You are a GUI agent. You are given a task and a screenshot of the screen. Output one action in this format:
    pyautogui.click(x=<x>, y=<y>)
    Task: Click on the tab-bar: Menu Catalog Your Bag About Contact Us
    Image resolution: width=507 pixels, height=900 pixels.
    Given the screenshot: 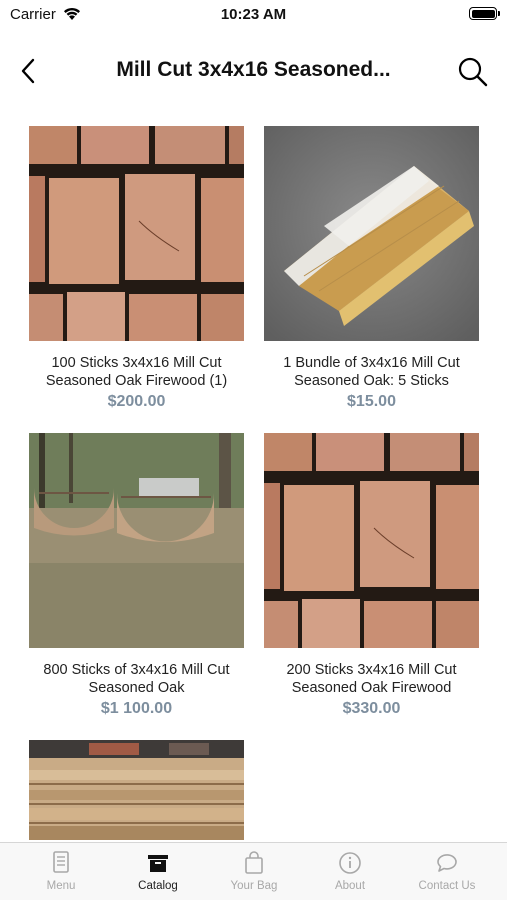 What is the action you would take?
    pyautogui.click(x=253, y=871)
    